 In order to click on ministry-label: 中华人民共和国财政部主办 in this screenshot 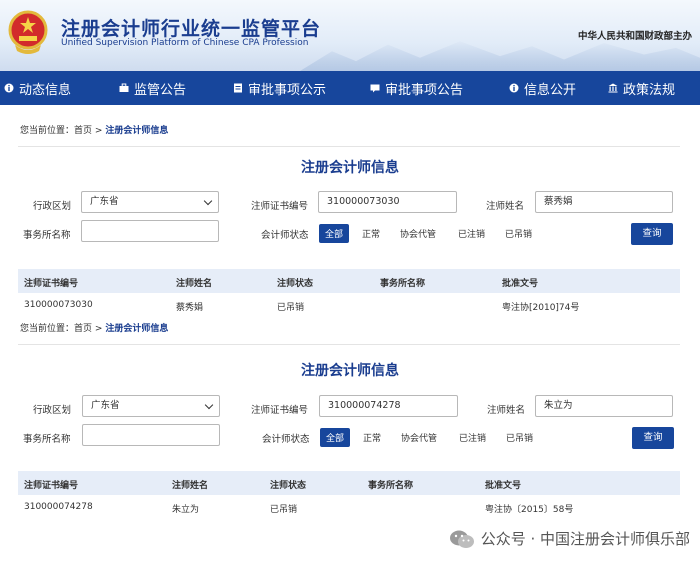, I will do `click(634, 36)`.